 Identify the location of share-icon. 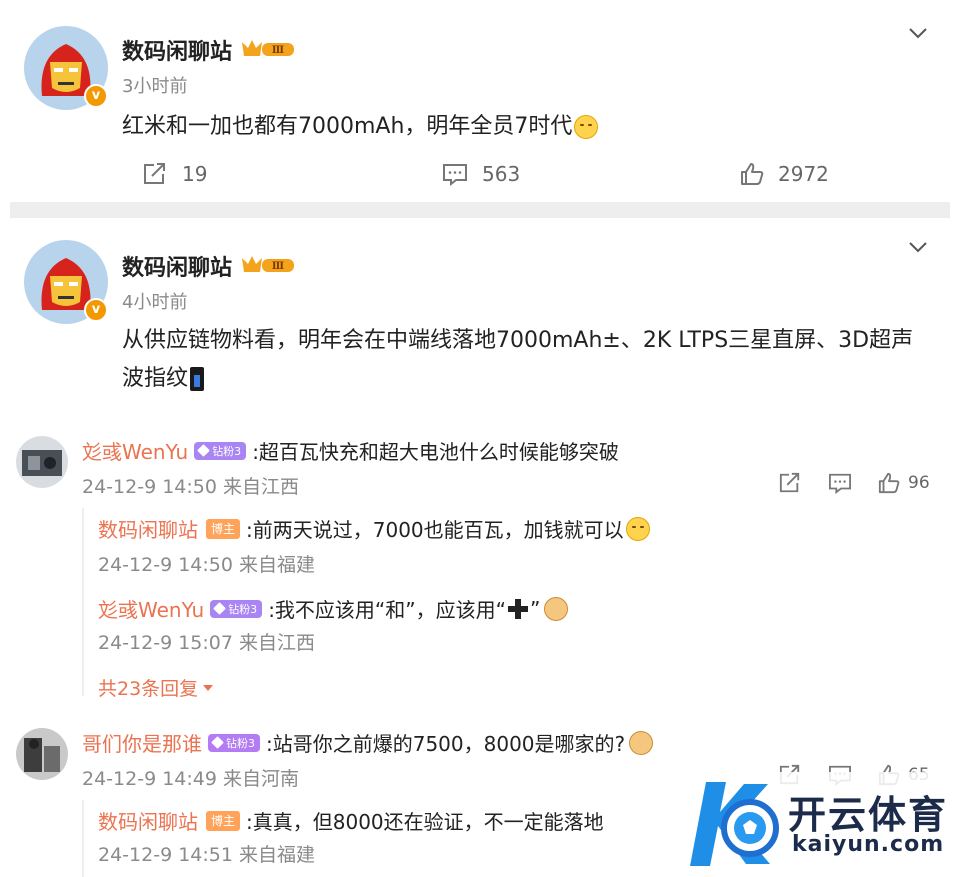
(790, 483).